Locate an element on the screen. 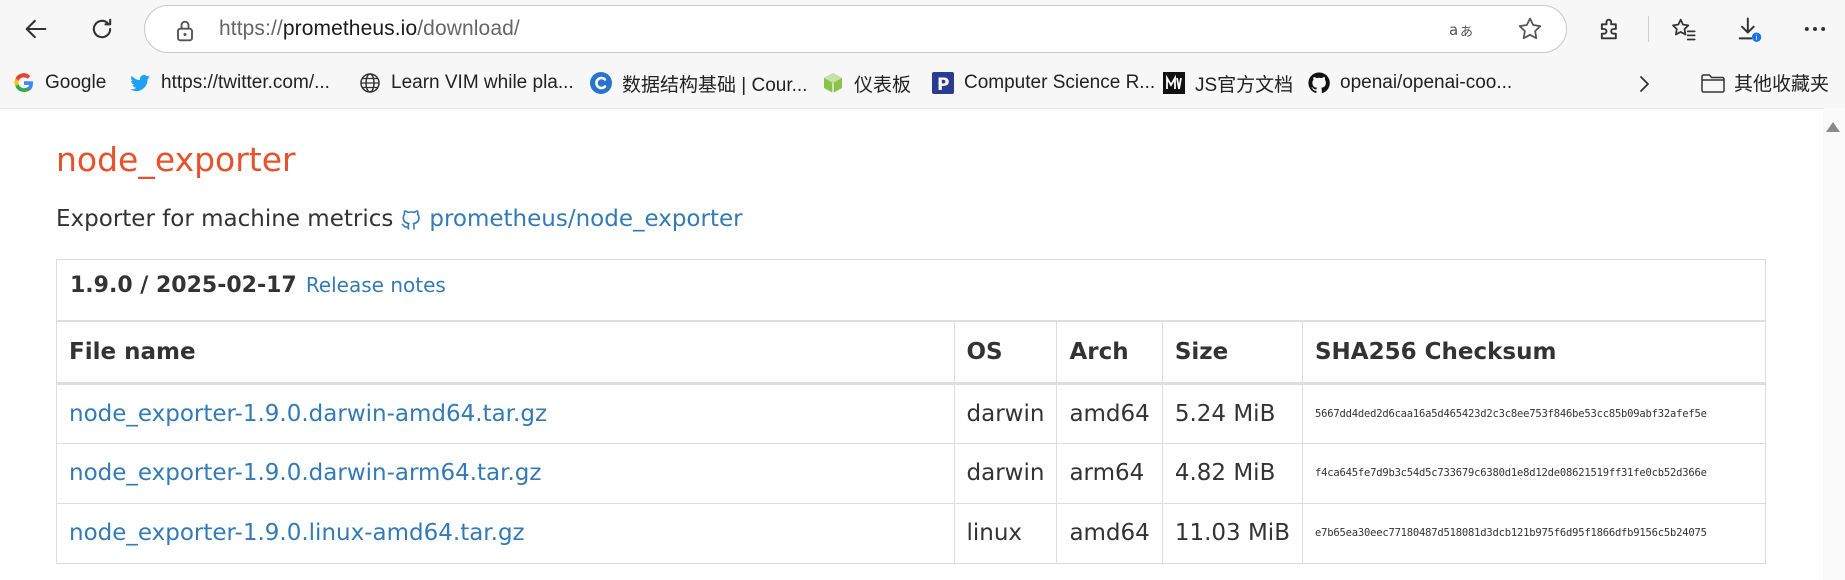  arch-cell: arm64 is located at coordinates (1109, 472).